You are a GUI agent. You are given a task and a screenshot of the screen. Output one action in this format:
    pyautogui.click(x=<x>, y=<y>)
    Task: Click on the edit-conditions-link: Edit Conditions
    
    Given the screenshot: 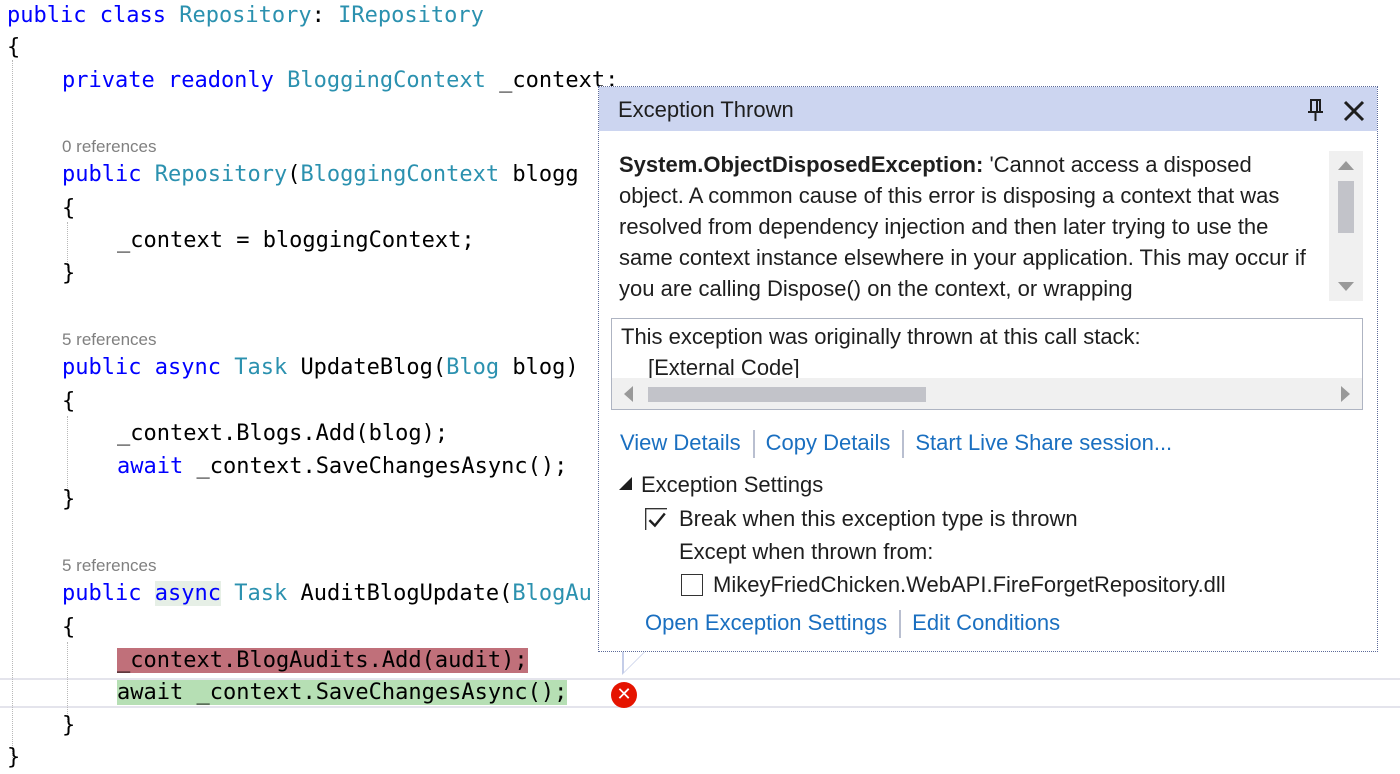 What is the action you would take?
    pyautogui.click(x=986, y=622)
    